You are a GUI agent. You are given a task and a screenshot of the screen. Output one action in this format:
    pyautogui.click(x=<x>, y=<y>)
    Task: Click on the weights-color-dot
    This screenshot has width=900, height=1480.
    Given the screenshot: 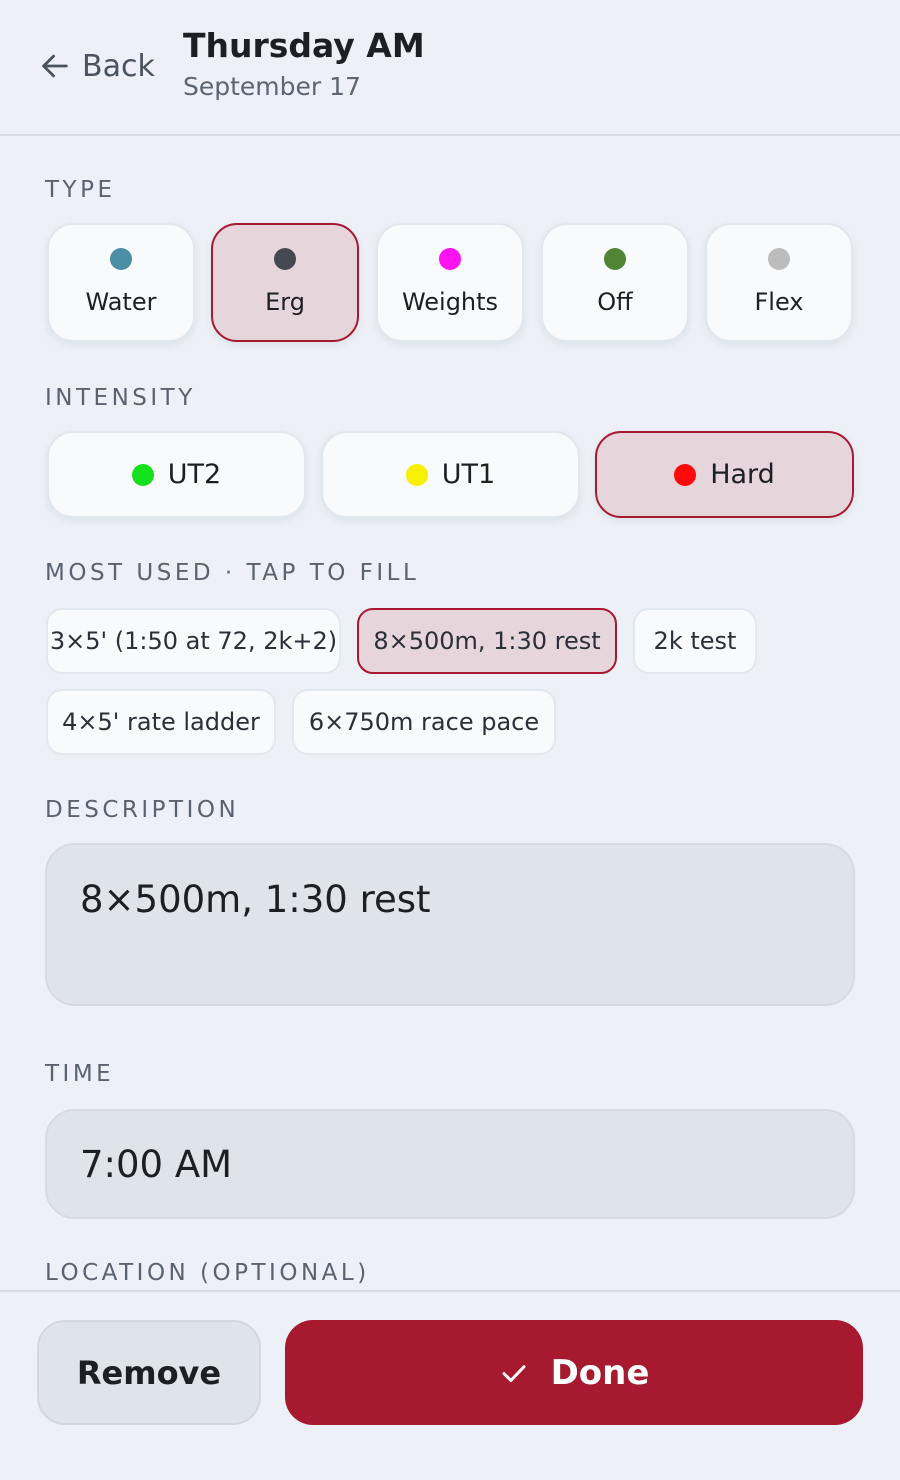 What is the action you would take?
    pyautogui.click(x=450, y=259)
    